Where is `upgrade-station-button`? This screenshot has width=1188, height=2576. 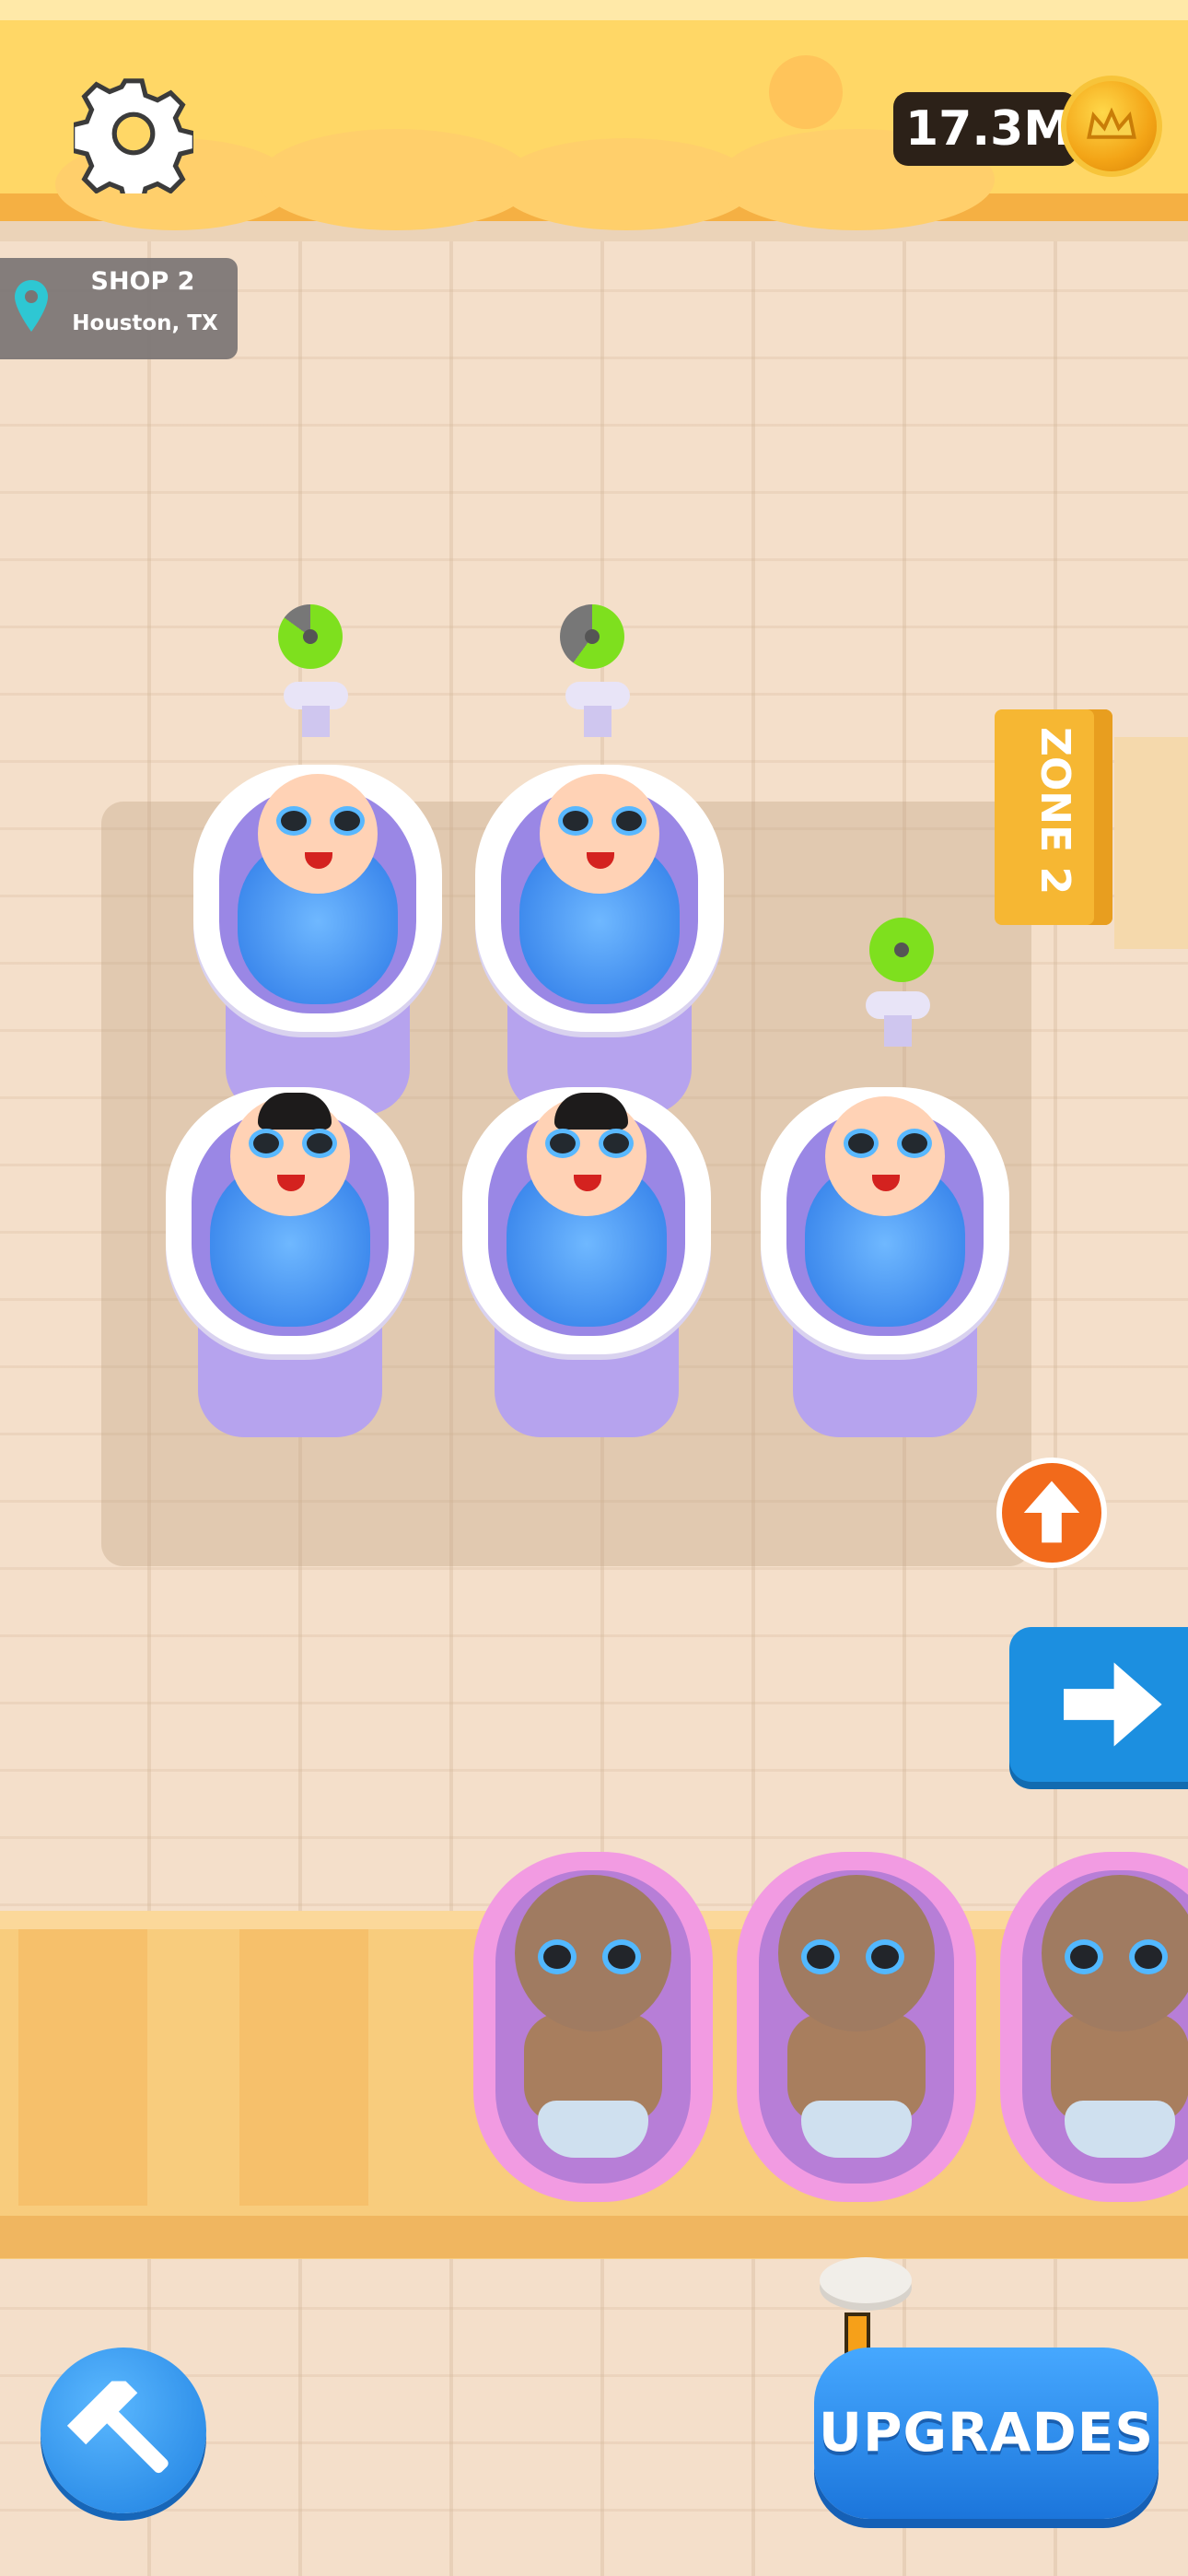 upgrade-station-button is located at coordinates (1051, 1513).